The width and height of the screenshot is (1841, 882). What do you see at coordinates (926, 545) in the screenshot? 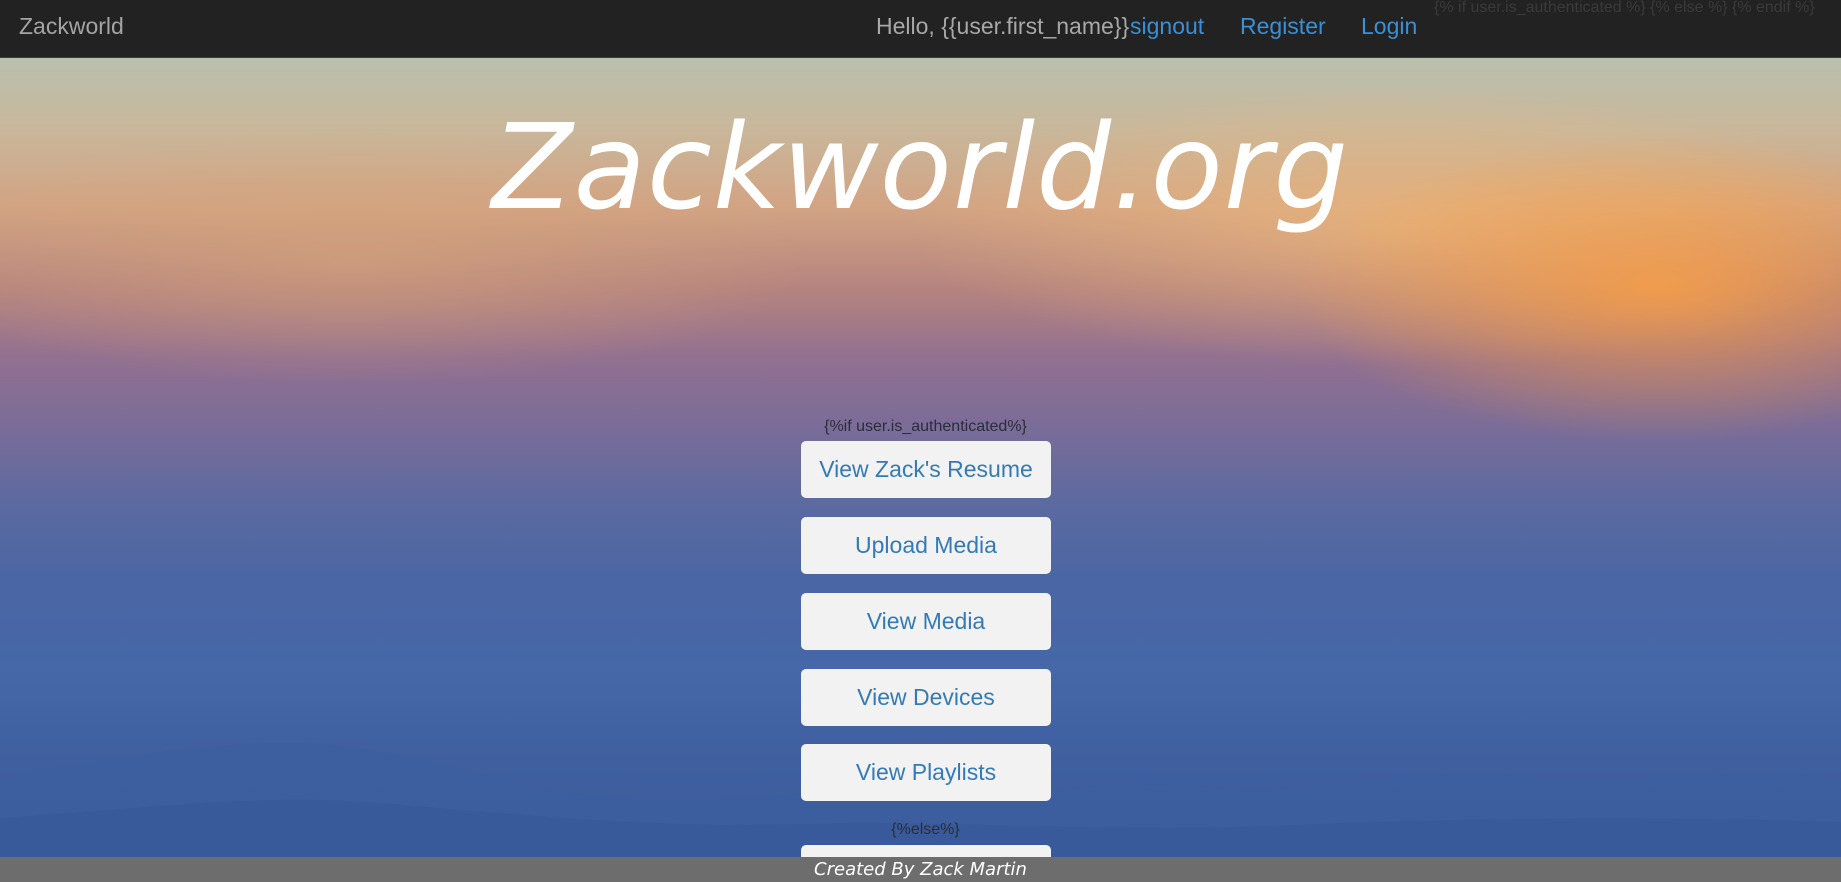
I see `upload-media-button: Upload Media` at bounding box center [926, 545].